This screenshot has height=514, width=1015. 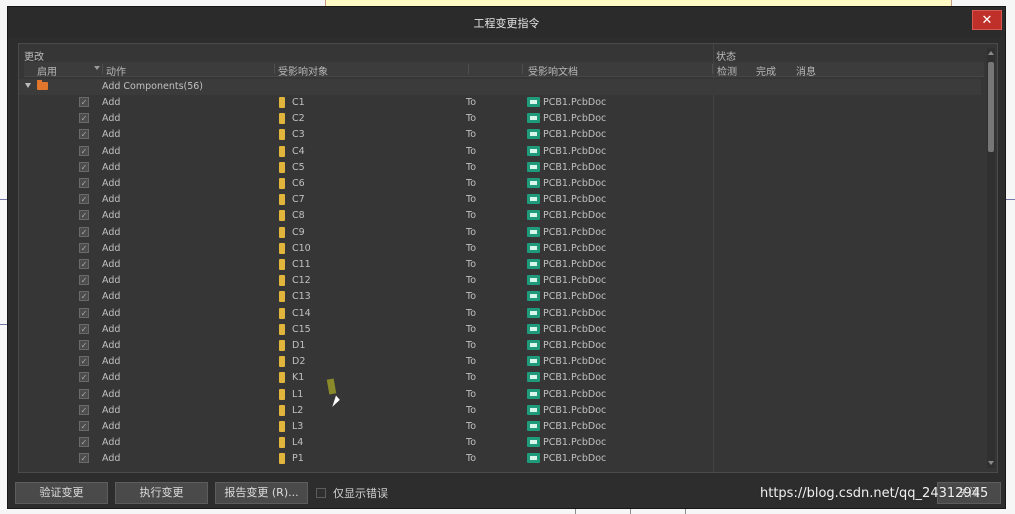 I want to click on group-row-add-components: Add Components(56), so click(x=500, y=87).